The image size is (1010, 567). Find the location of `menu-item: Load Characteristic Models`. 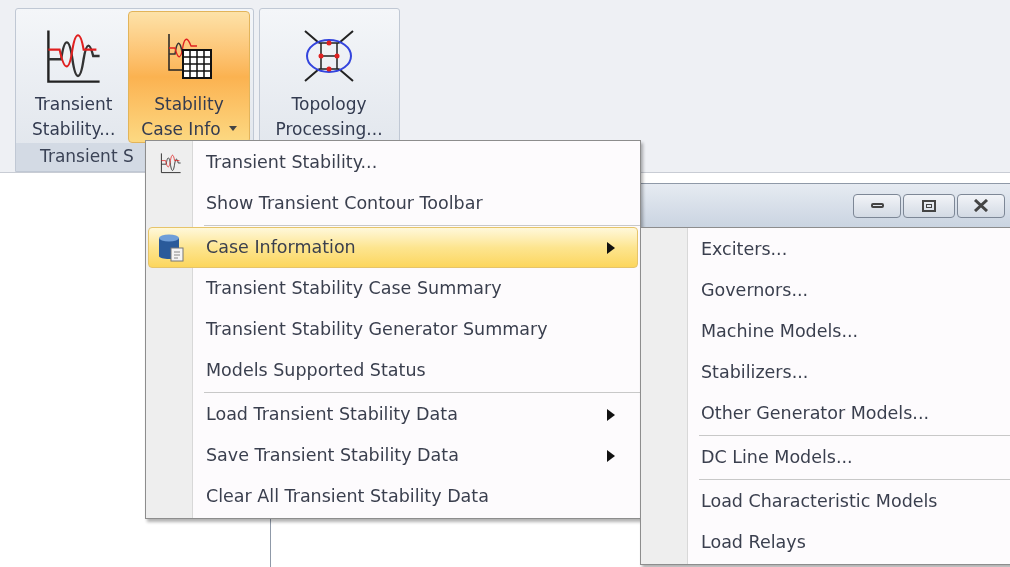

menu-item: Load Characteristic Models is located at coordinates (826, 501).